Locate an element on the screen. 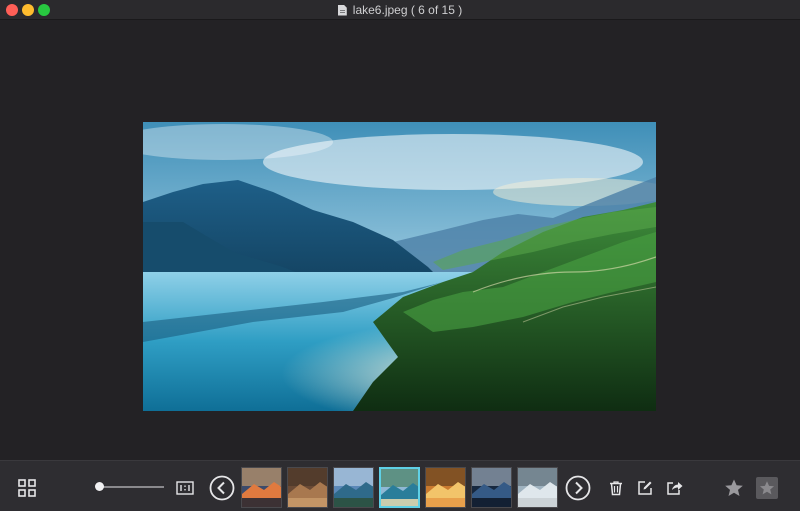 The width and height of the screenshot is (800, 511). one-to-one-icon is located at coordinates (185, 488).